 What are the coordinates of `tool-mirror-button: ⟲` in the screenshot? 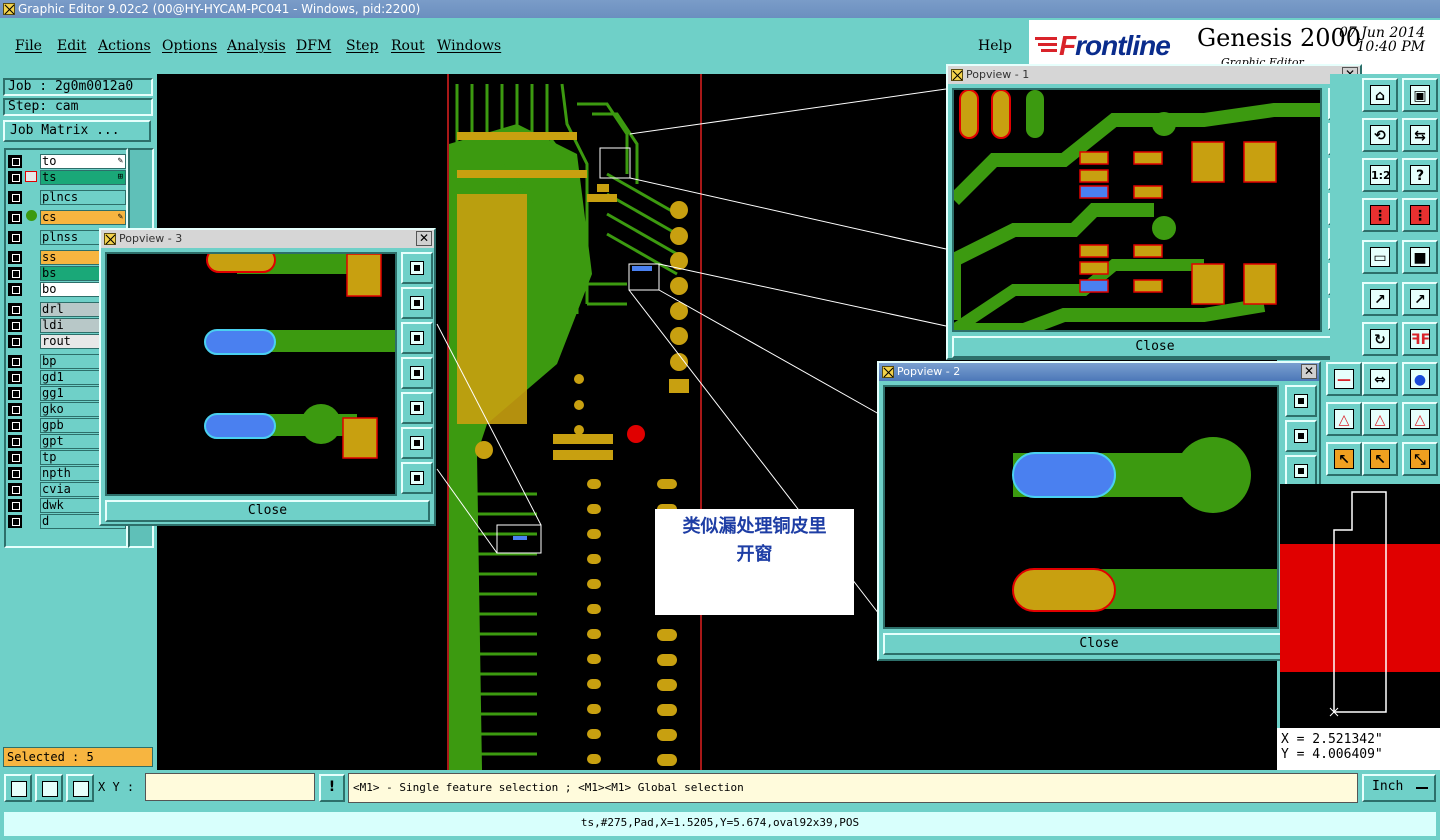 It's located at (1380, 135).